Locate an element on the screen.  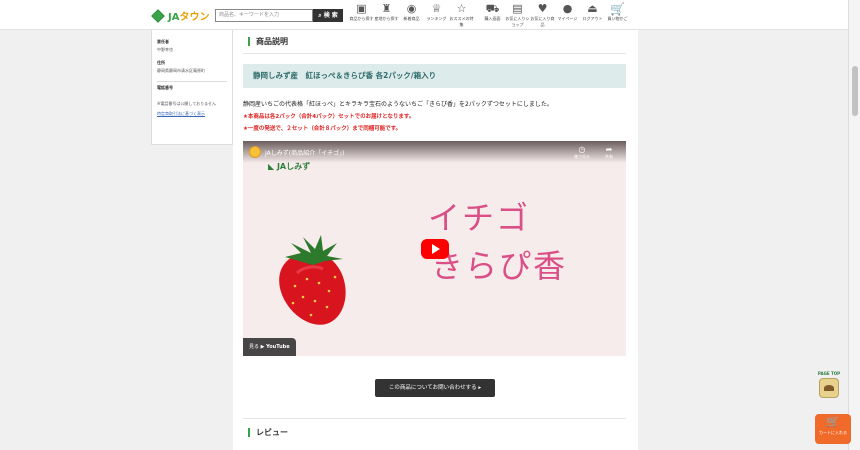
nav-logout: ⏏ ログアウト is located at coordinates (592, 15).